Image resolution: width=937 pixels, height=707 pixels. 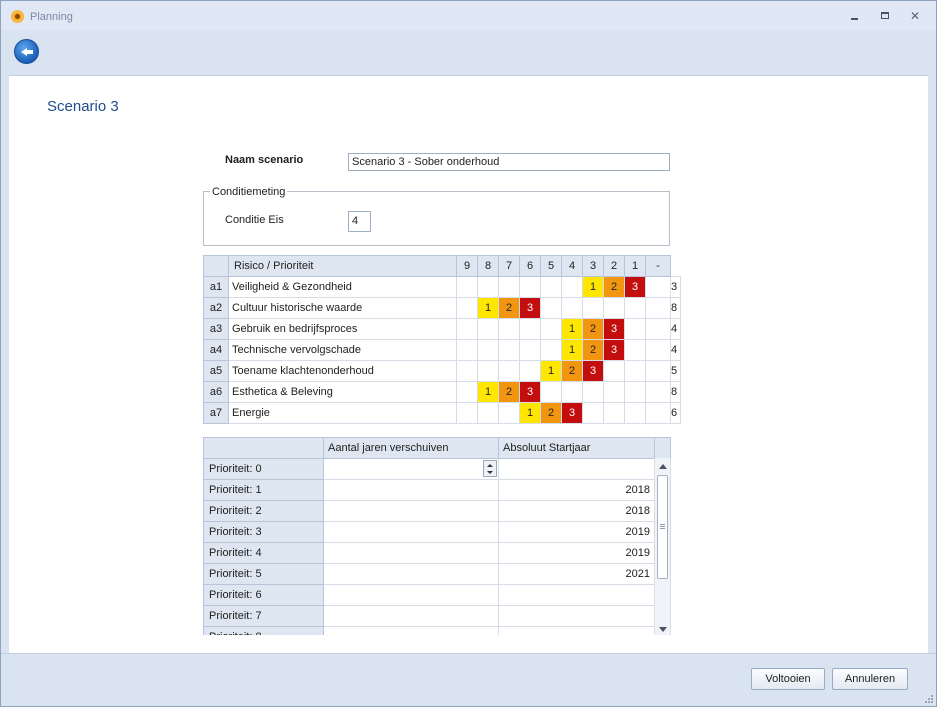 I want to click on maximize-button, so click(x=886, y=16).